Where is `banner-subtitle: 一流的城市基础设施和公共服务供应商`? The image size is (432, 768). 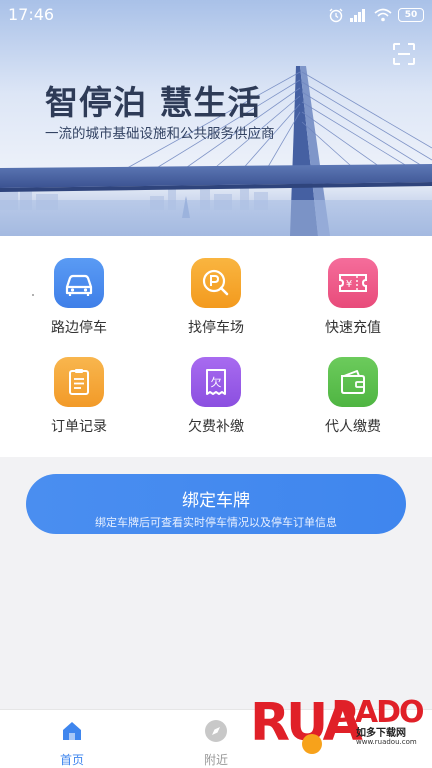
banner-subtitle: 一流的城市基础设施和公共服务供应商 is located at coordinates (160, 134).